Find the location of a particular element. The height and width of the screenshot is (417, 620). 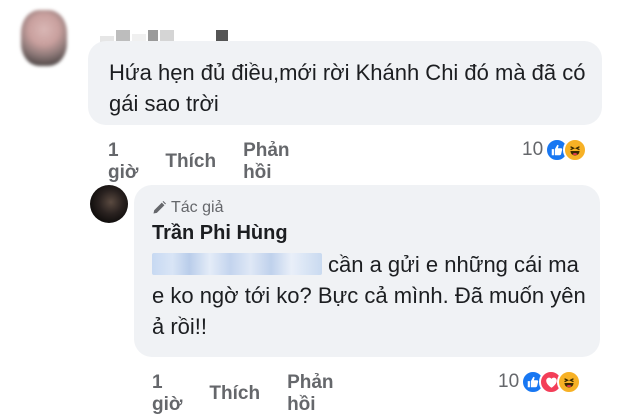

author-avatar is located at coordinates (109, 204).